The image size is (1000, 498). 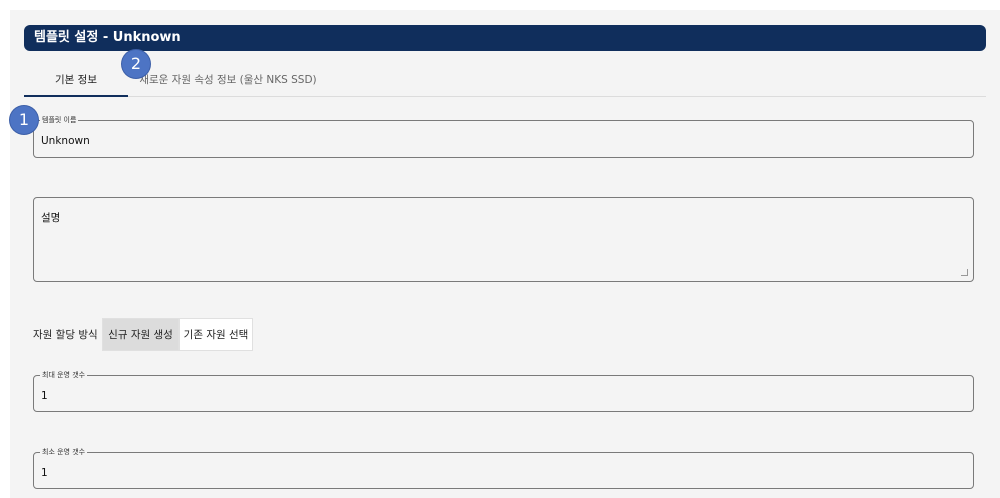 What do you see at coordinates (44, 396) in the screenshot?
I see `max-count-value: 1` at bounding box center [44, 396].